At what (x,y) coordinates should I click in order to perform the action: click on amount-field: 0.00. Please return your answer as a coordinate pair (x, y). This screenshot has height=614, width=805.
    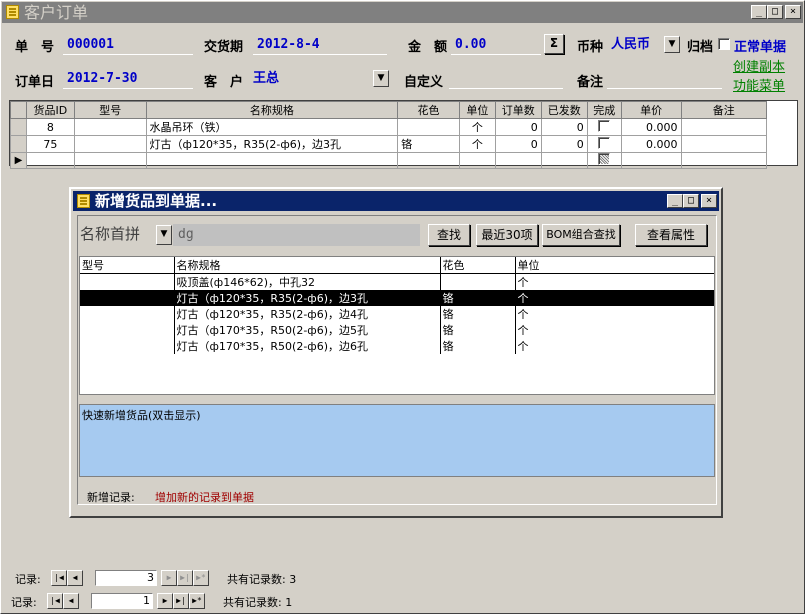
    Looking at the image, I should click on (496, 45).